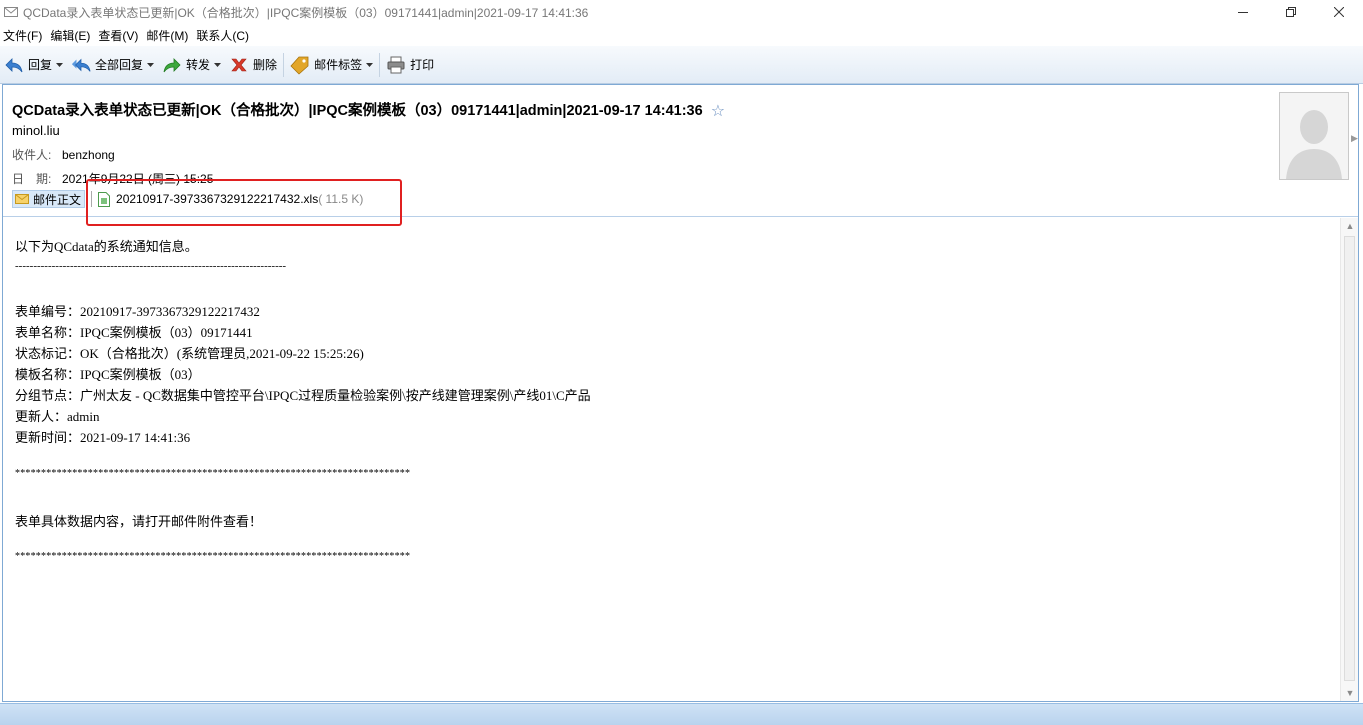 The width and height of the screenshot is (1363, 725). What do you see at coordinates (32, 155) in the screenshot?
I see `recipient-label: 收件人:` at bounding box center [32, 155].